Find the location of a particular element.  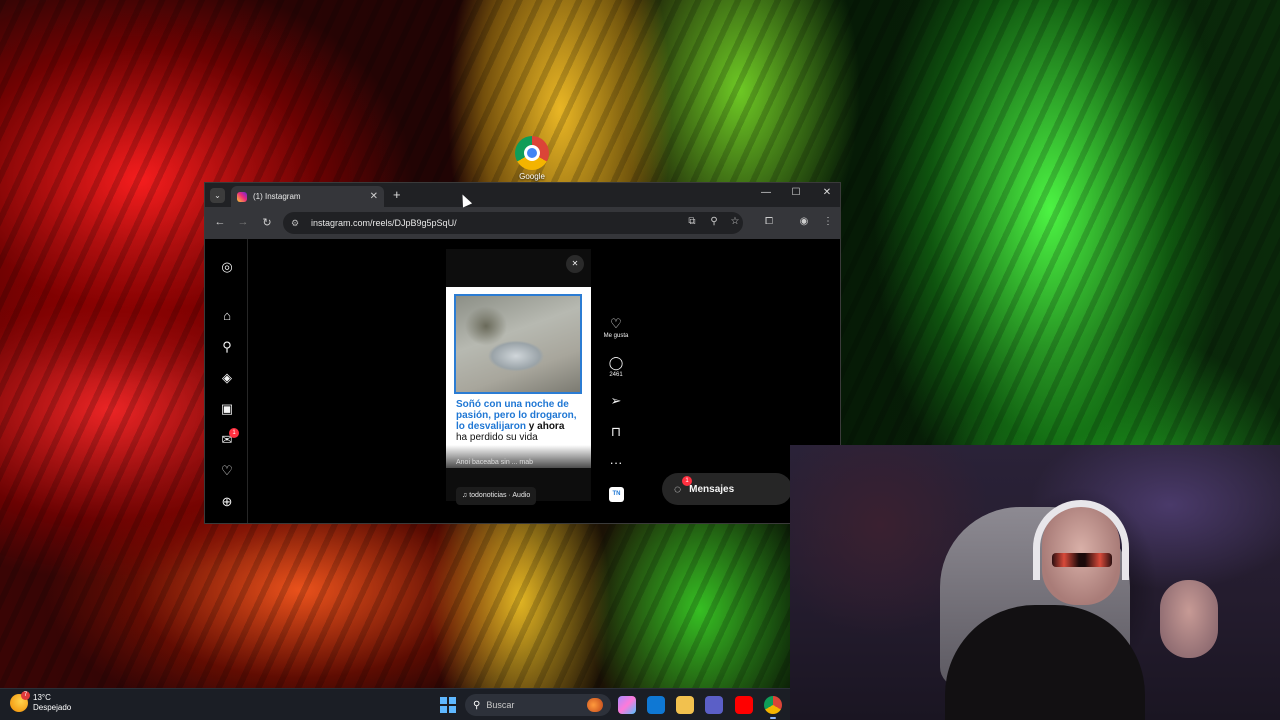

hand is located at coordinates (1189, 619).